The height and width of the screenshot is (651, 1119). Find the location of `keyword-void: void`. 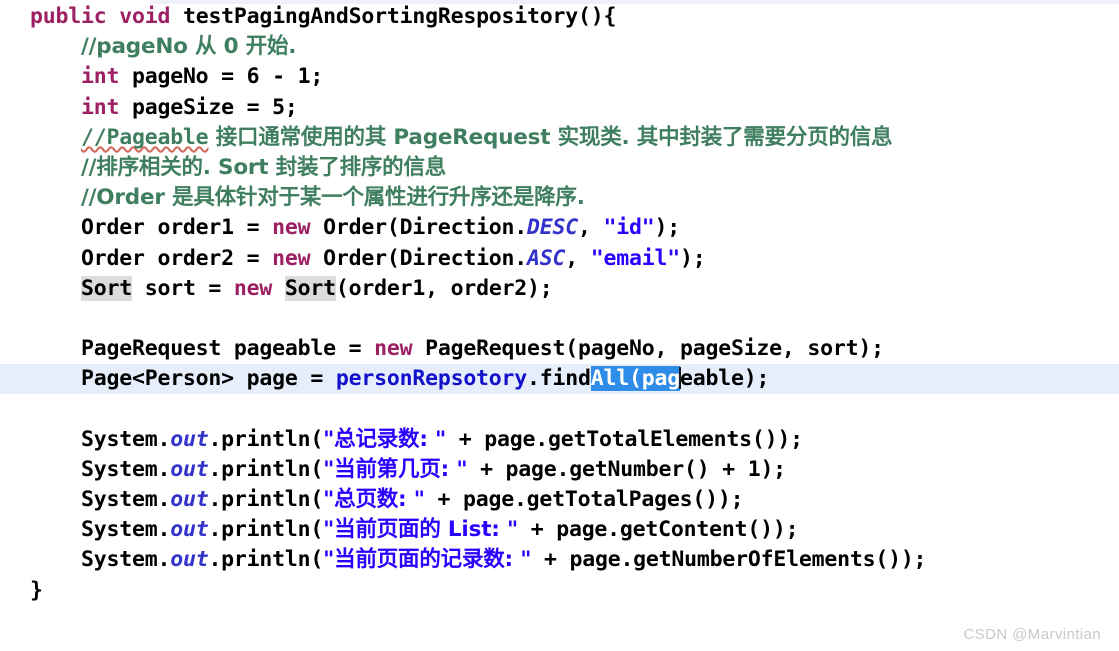

keyword-void: void is located at coordinates (145, 16).